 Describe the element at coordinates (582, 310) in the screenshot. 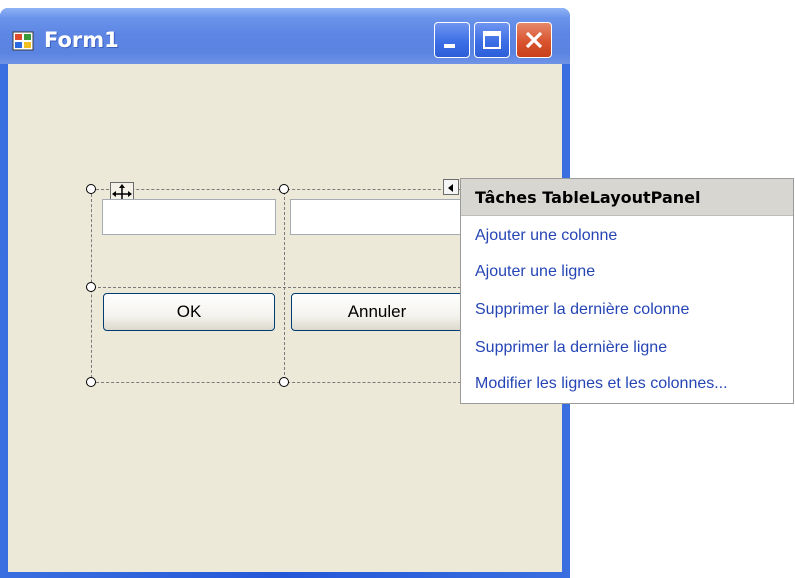

I see `remove-last-column-link: Supprimer la dernière colonne` at that location.